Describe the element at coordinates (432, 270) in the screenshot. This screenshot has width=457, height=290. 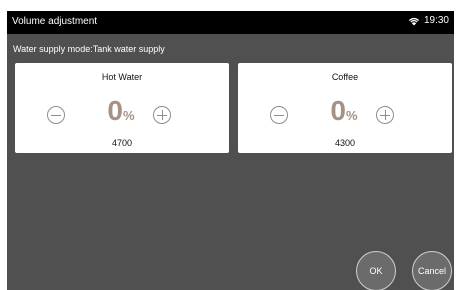
I see `cancel-button: Cancel` at that location.